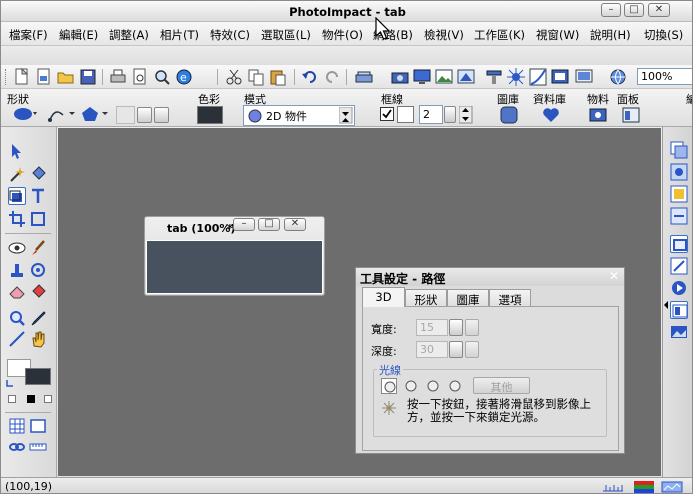 The width and height of the screenshot is (693, 494). What do you see at coordinates (679, 244) in the screenshot?
I see `material-panel-icon` at bounding box center [679, 244].